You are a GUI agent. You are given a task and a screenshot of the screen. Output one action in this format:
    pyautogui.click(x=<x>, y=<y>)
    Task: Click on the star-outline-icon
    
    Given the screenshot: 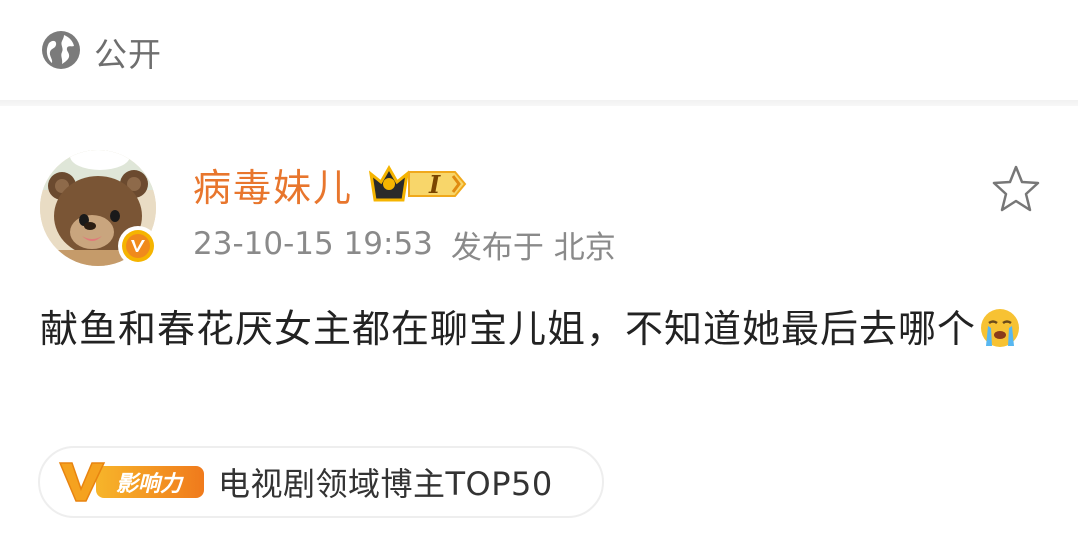 What is the action you would take?
    pyautogui.click(x=1016, y=188)
    